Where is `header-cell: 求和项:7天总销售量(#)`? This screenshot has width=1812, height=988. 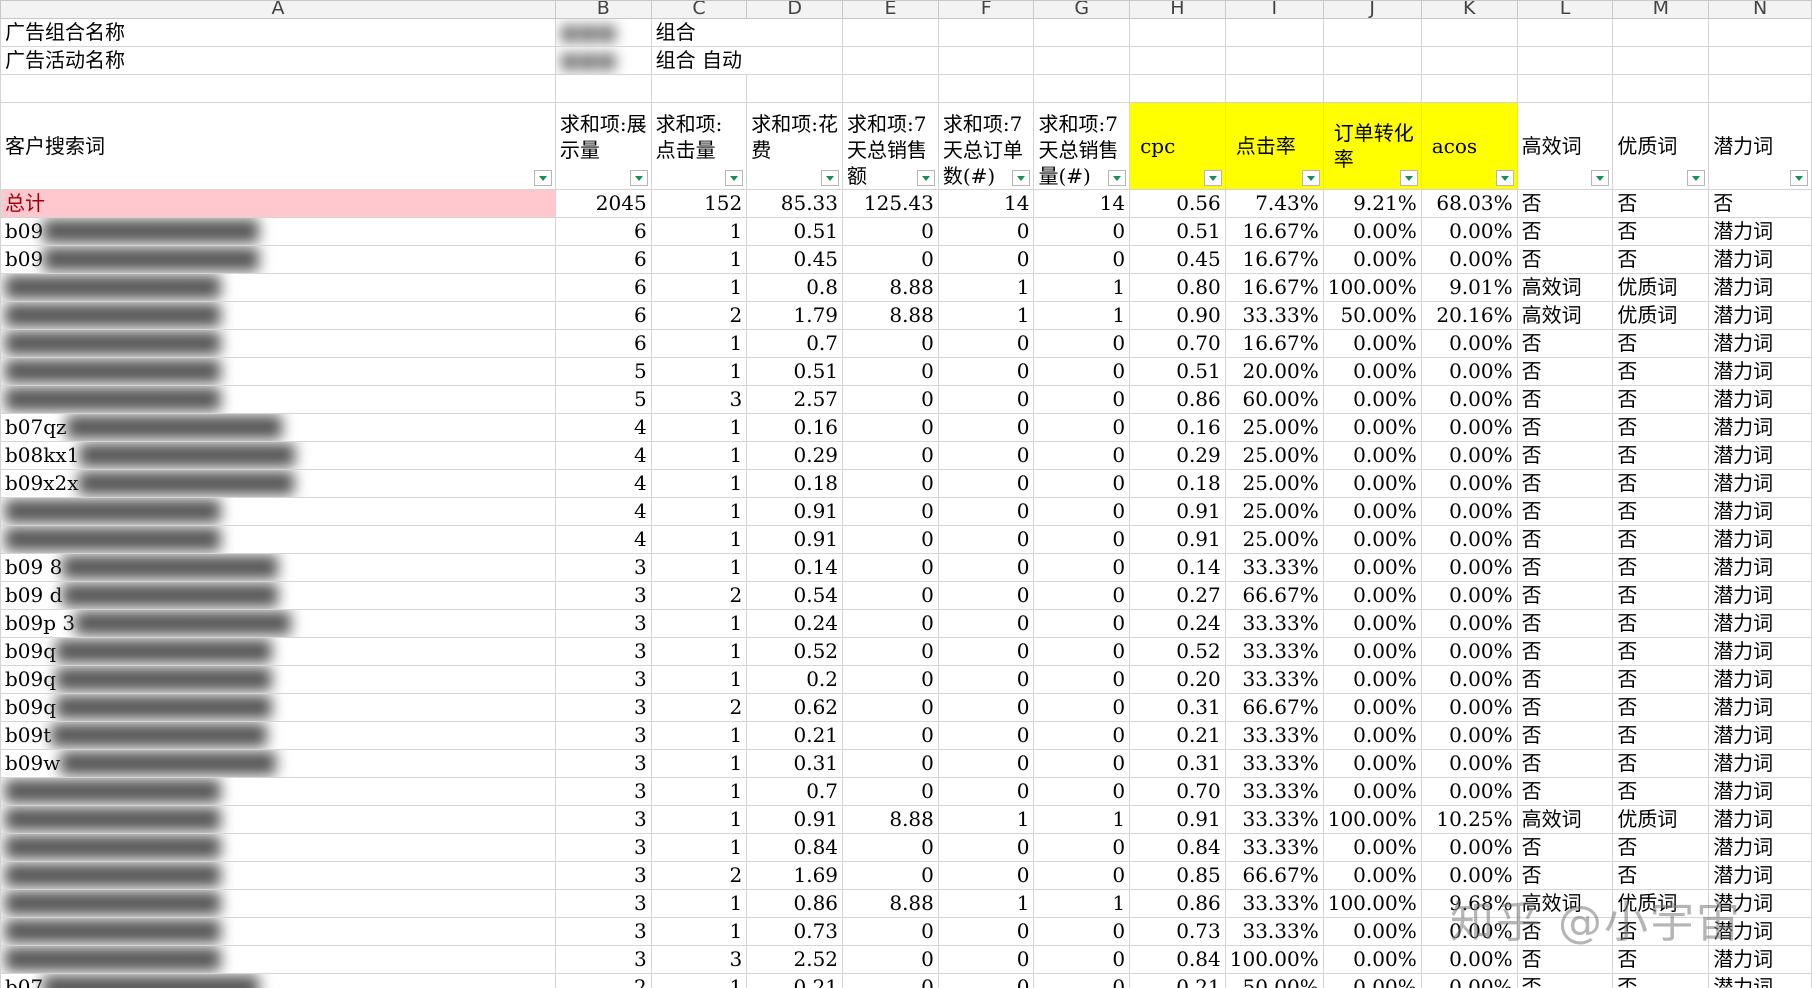
header-cell: 求和项:7天总销售量(#) is located at coordinates (1082, 146).